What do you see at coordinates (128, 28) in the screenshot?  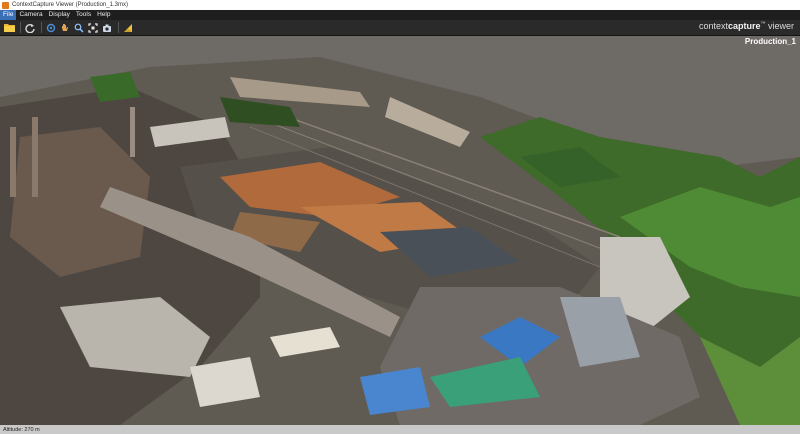 I see `measure-icon` at bounding box center [128, 28].